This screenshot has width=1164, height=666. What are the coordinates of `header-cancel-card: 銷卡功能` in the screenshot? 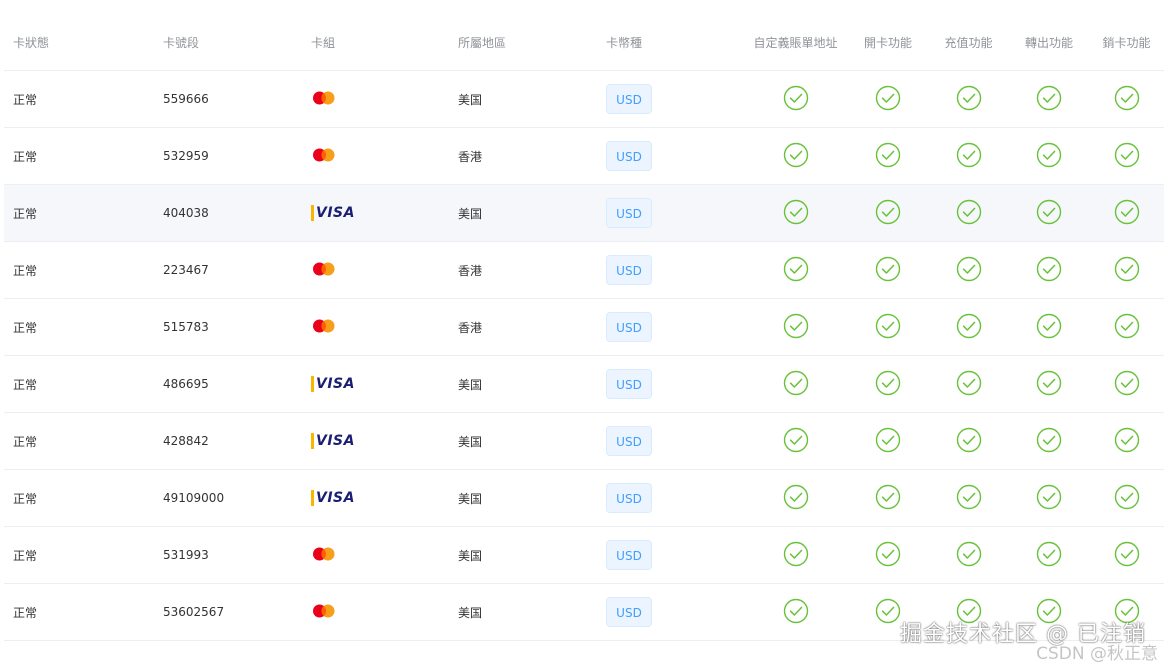 It's located at (1126, 42).